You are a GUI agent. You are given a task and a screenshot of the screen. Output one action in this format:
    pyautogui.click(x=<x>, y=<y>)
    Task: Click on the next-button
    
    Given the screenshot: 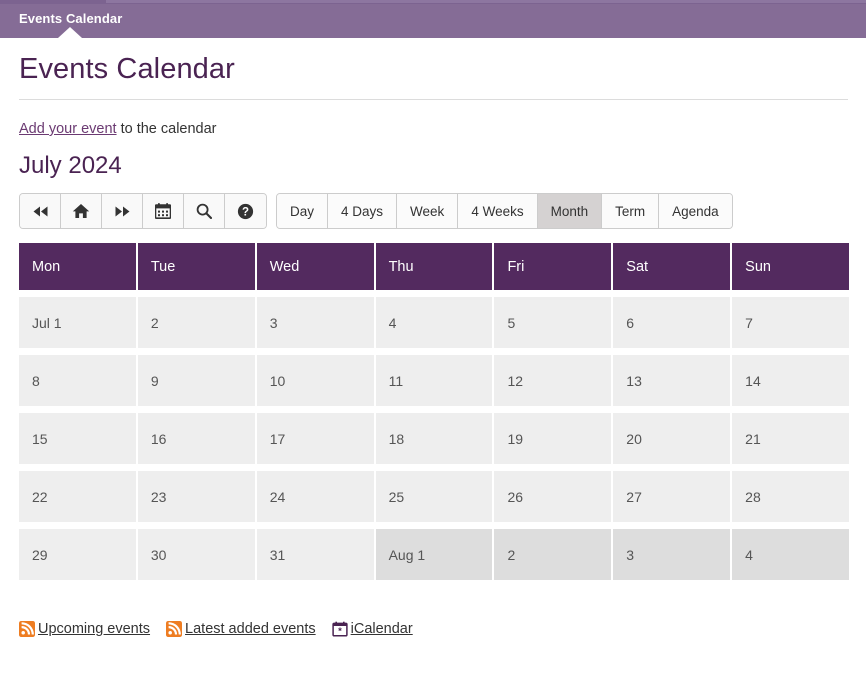 What is the action you would take?
    pyautogui.click(x=122, y=211)
    